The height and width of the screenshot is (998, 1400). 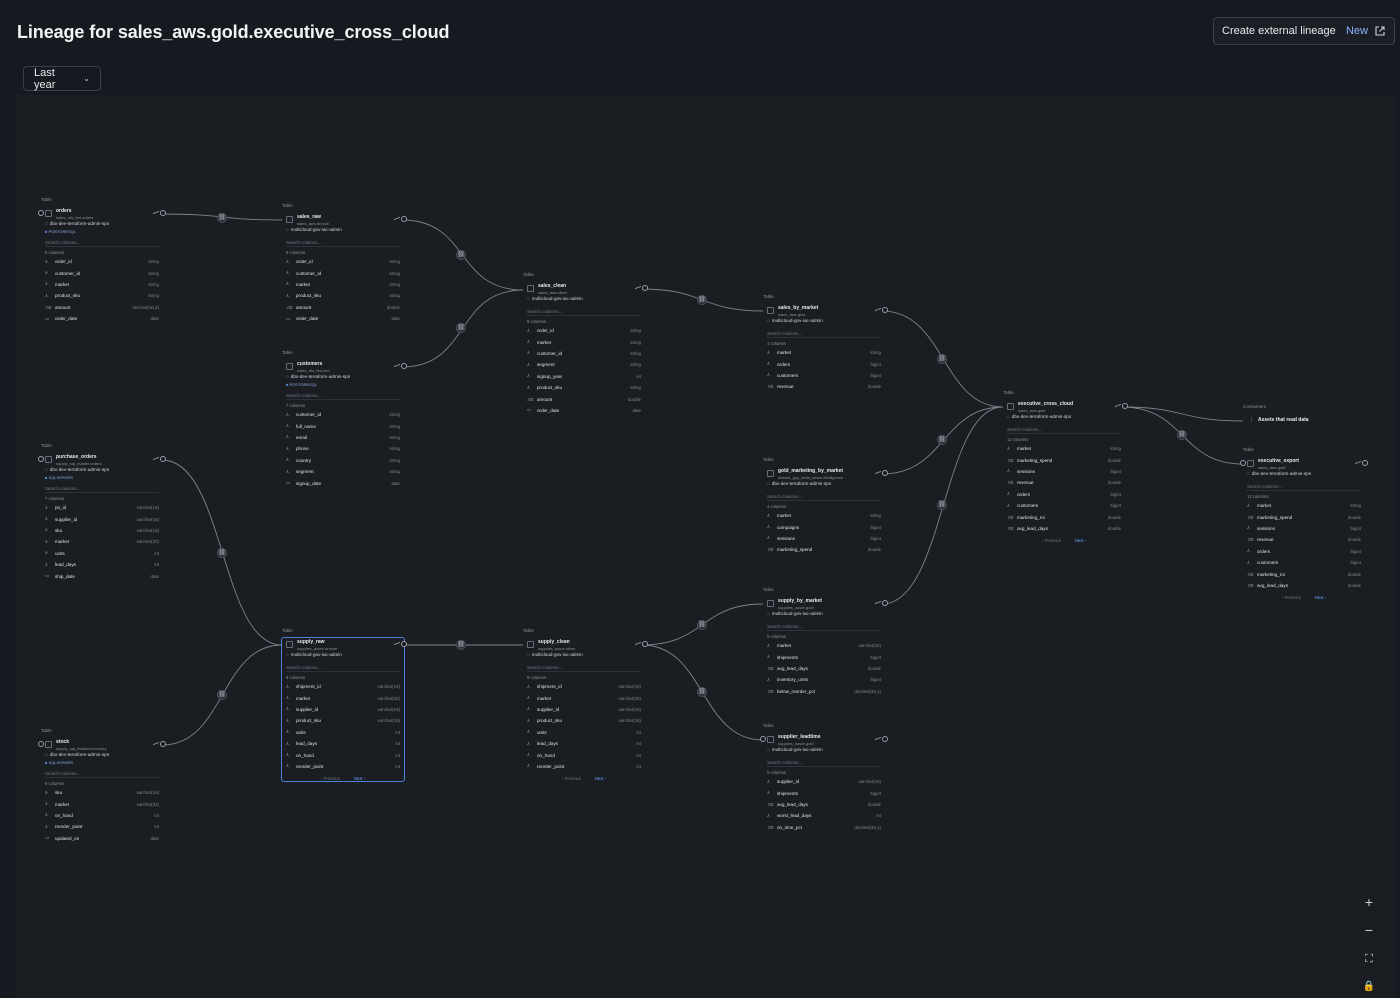 What do you see at coordinates (1369, 930) in the screenshot?
I see `zoom-out-button: −` at bounding box center [1369, 930].